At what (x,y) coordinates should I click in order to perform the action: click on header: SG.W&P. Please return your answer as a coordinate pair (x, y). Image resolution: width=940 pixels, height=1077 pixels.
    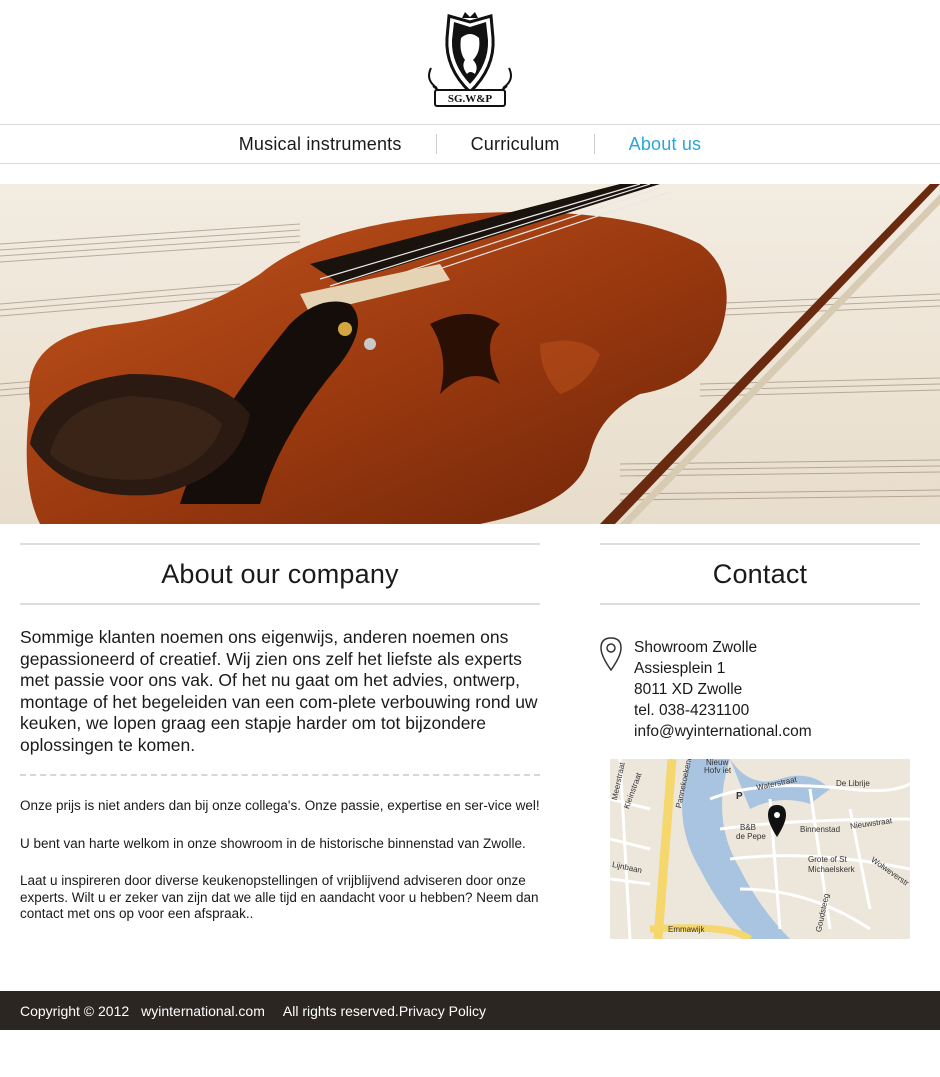
    Looking at the image, I should click on (470, 62).